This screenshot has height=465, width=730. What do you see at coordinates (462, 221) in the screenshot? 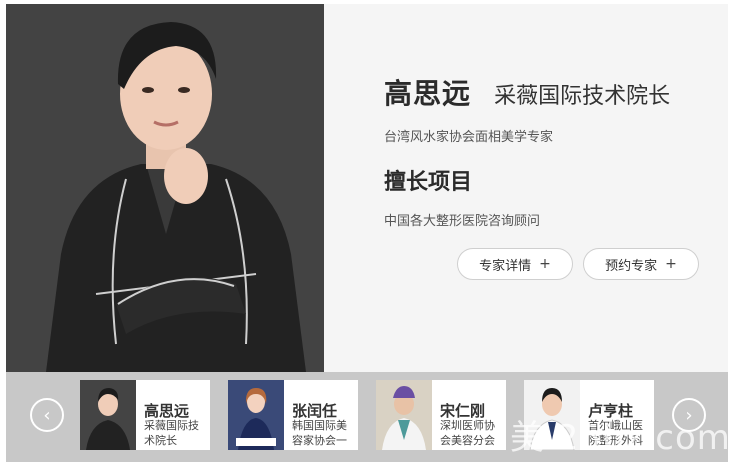
I see `specialty-description: 中国各大整形医院咨询顾问` at bounding box center [462, 221].